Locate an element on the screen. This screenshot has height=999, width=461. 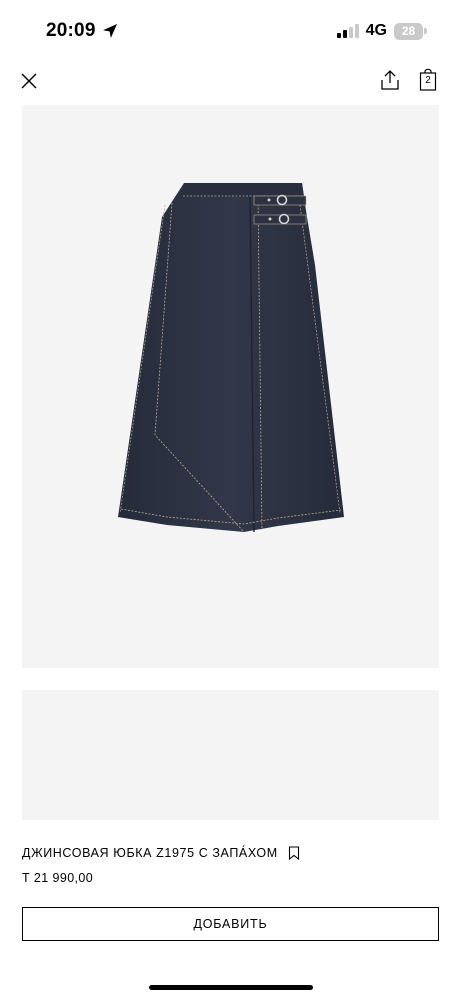
shopping-bag-button: 2 is located at coordinates (428, 80).